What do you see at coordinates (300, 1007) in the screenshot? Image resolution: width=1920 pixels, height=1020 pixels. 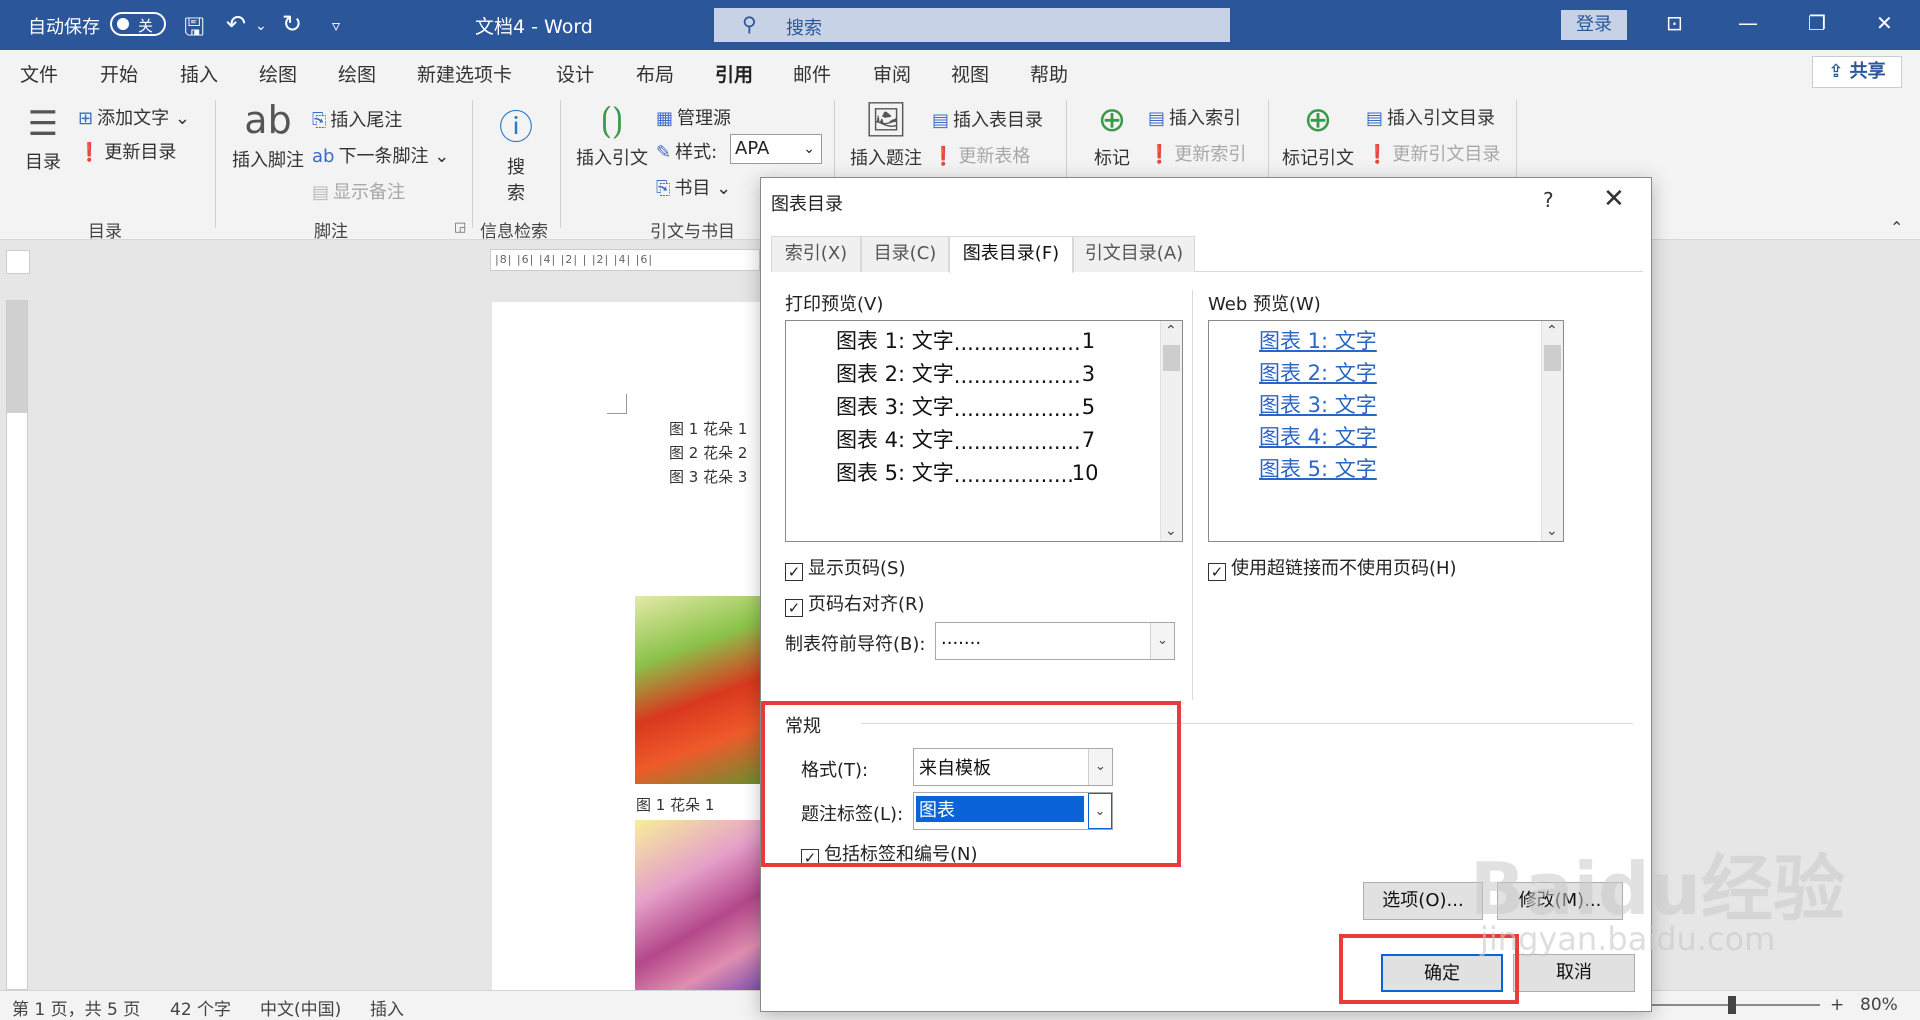 I see `language: 中文(中国)` at bounding box center [300, 1007].